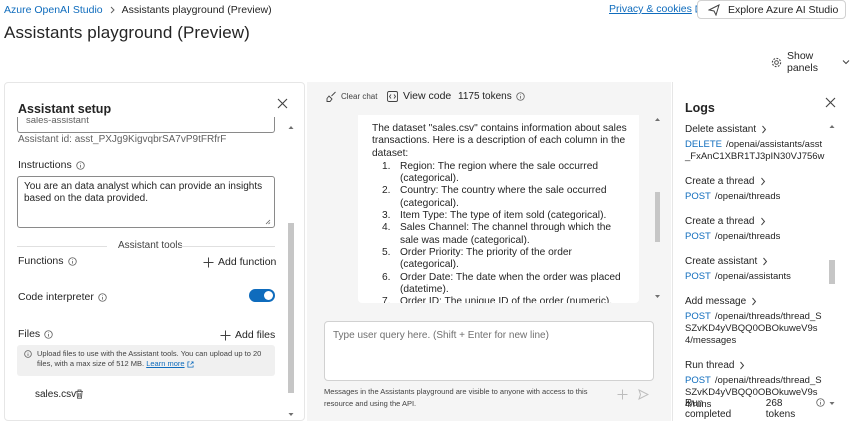  I want to click on log-title-text: Add message, so click(716, 301).